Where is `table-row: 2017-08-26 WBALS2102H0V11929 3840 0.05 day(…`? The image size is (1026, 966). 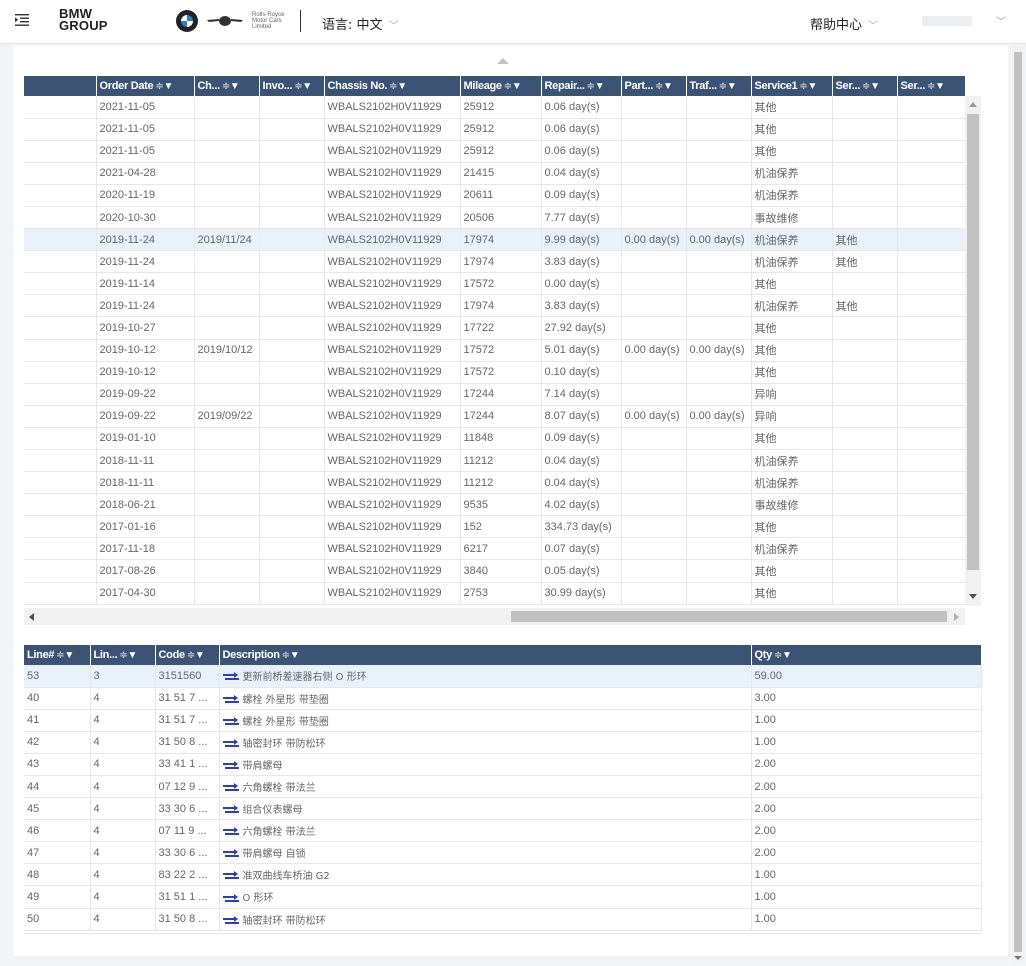 table-row: 2017-08-26 WBALS2102H0V11929 3840 0.05 day(… is located at coordinates (495, 571).